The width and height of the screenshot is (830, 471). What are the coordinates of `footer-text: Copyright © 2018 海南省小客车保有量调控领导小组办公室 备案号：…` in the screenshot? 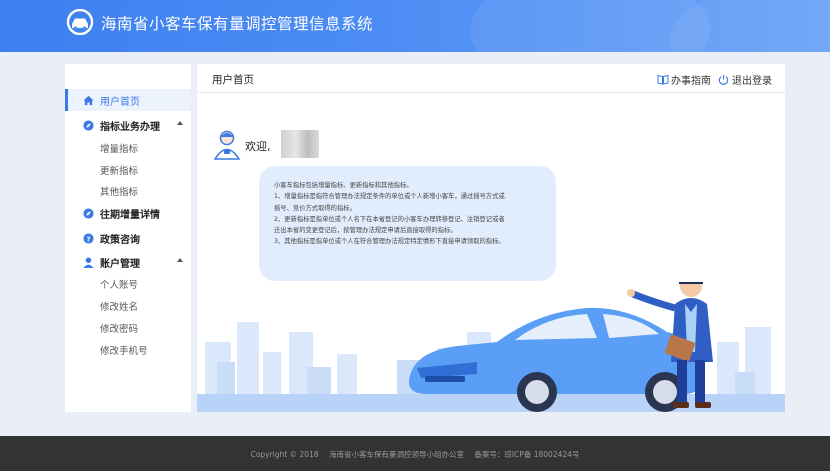 It's located at (415, 454).